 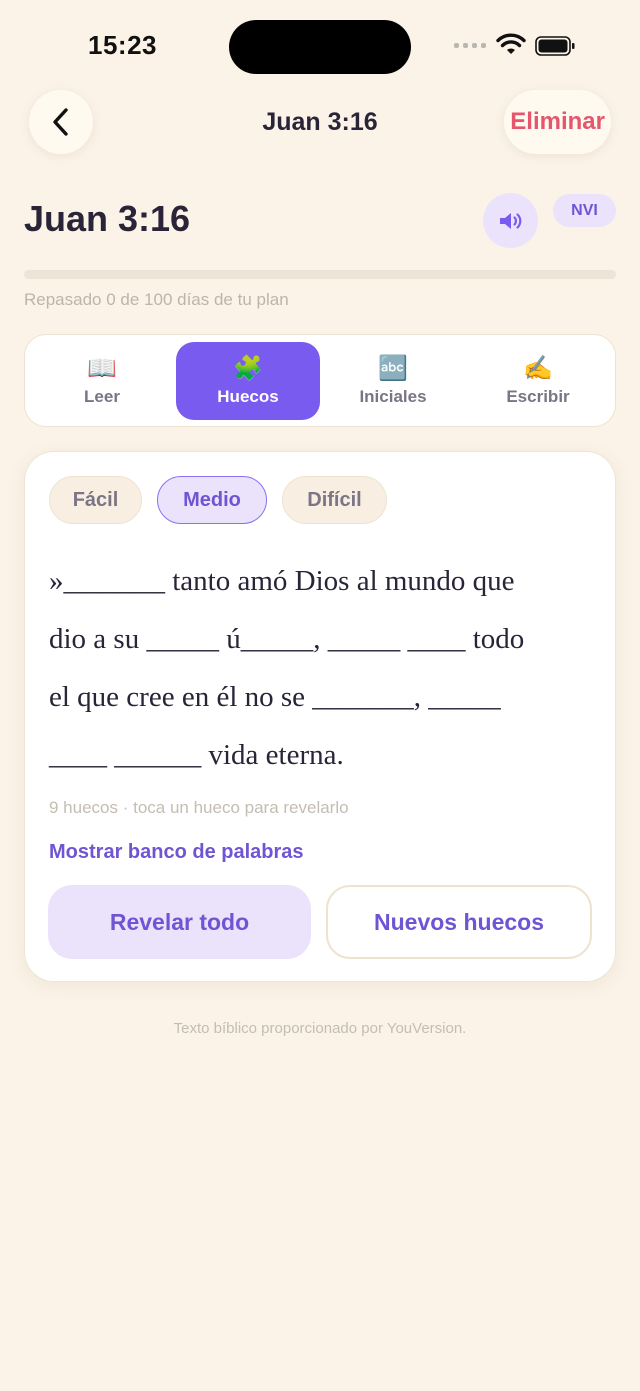 I want to click on tab-leer: 📖 Leer, so click(x=102, y=381).